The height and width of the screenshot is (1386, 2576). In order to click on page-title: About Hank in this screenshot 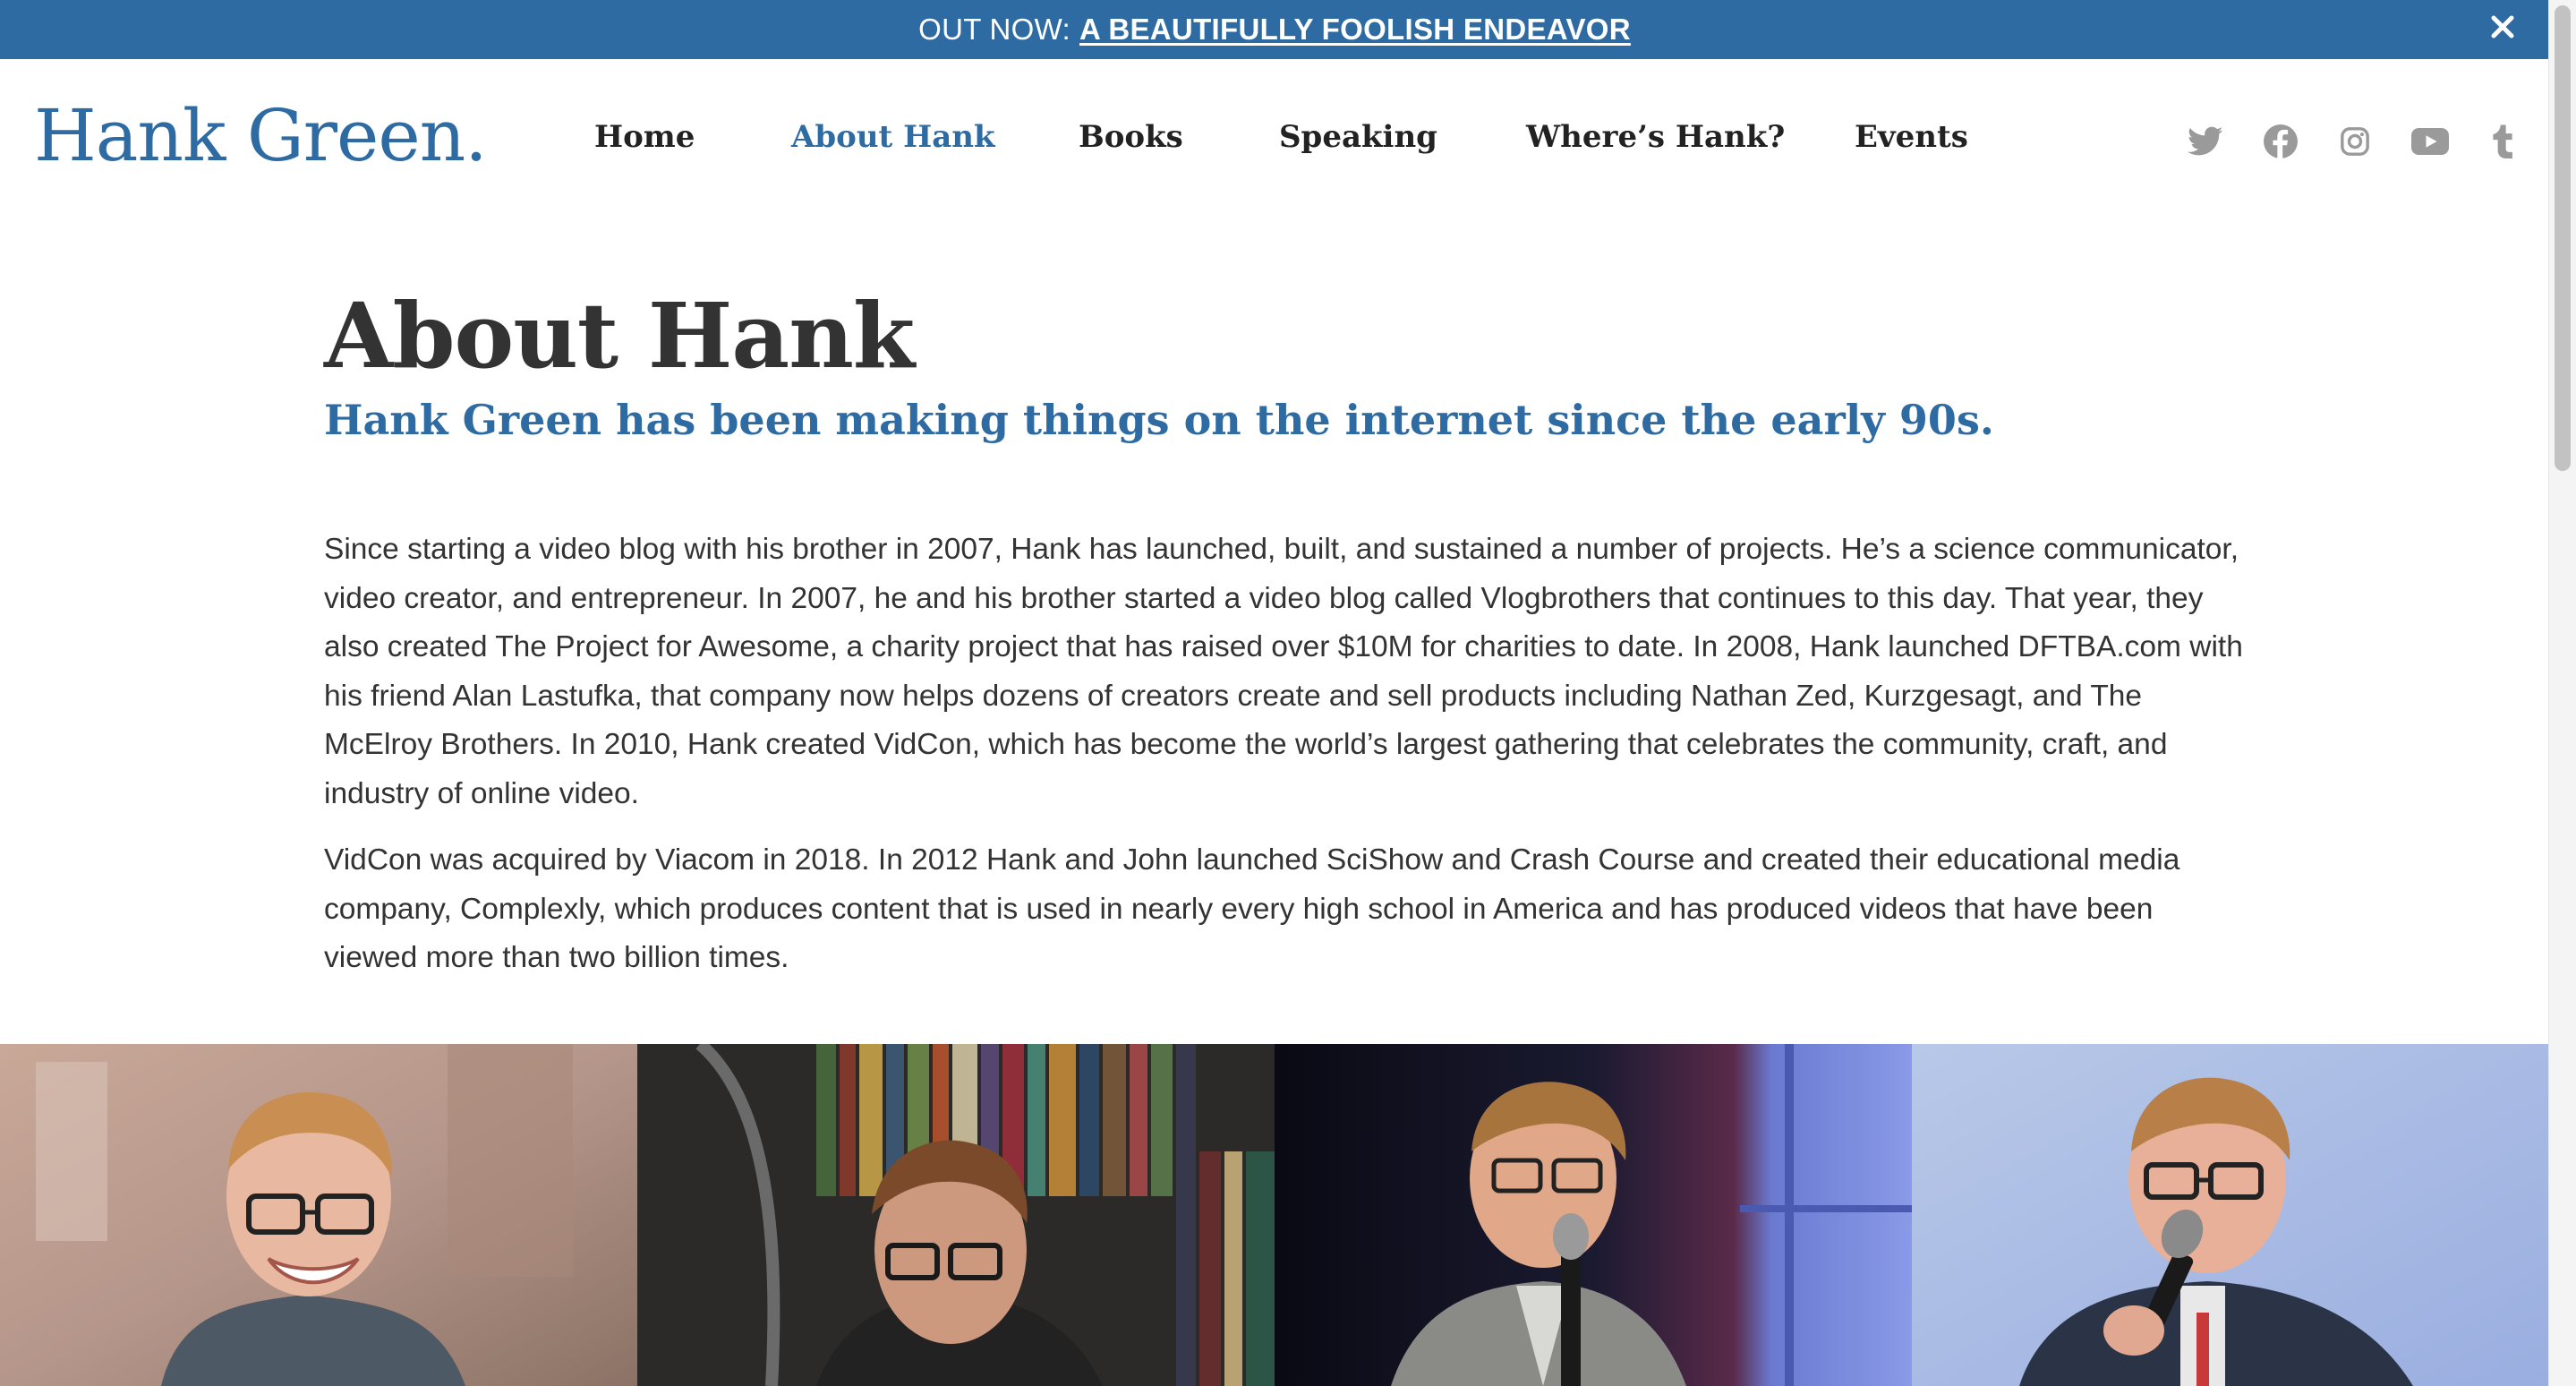, I will do `click(619, 336)`.